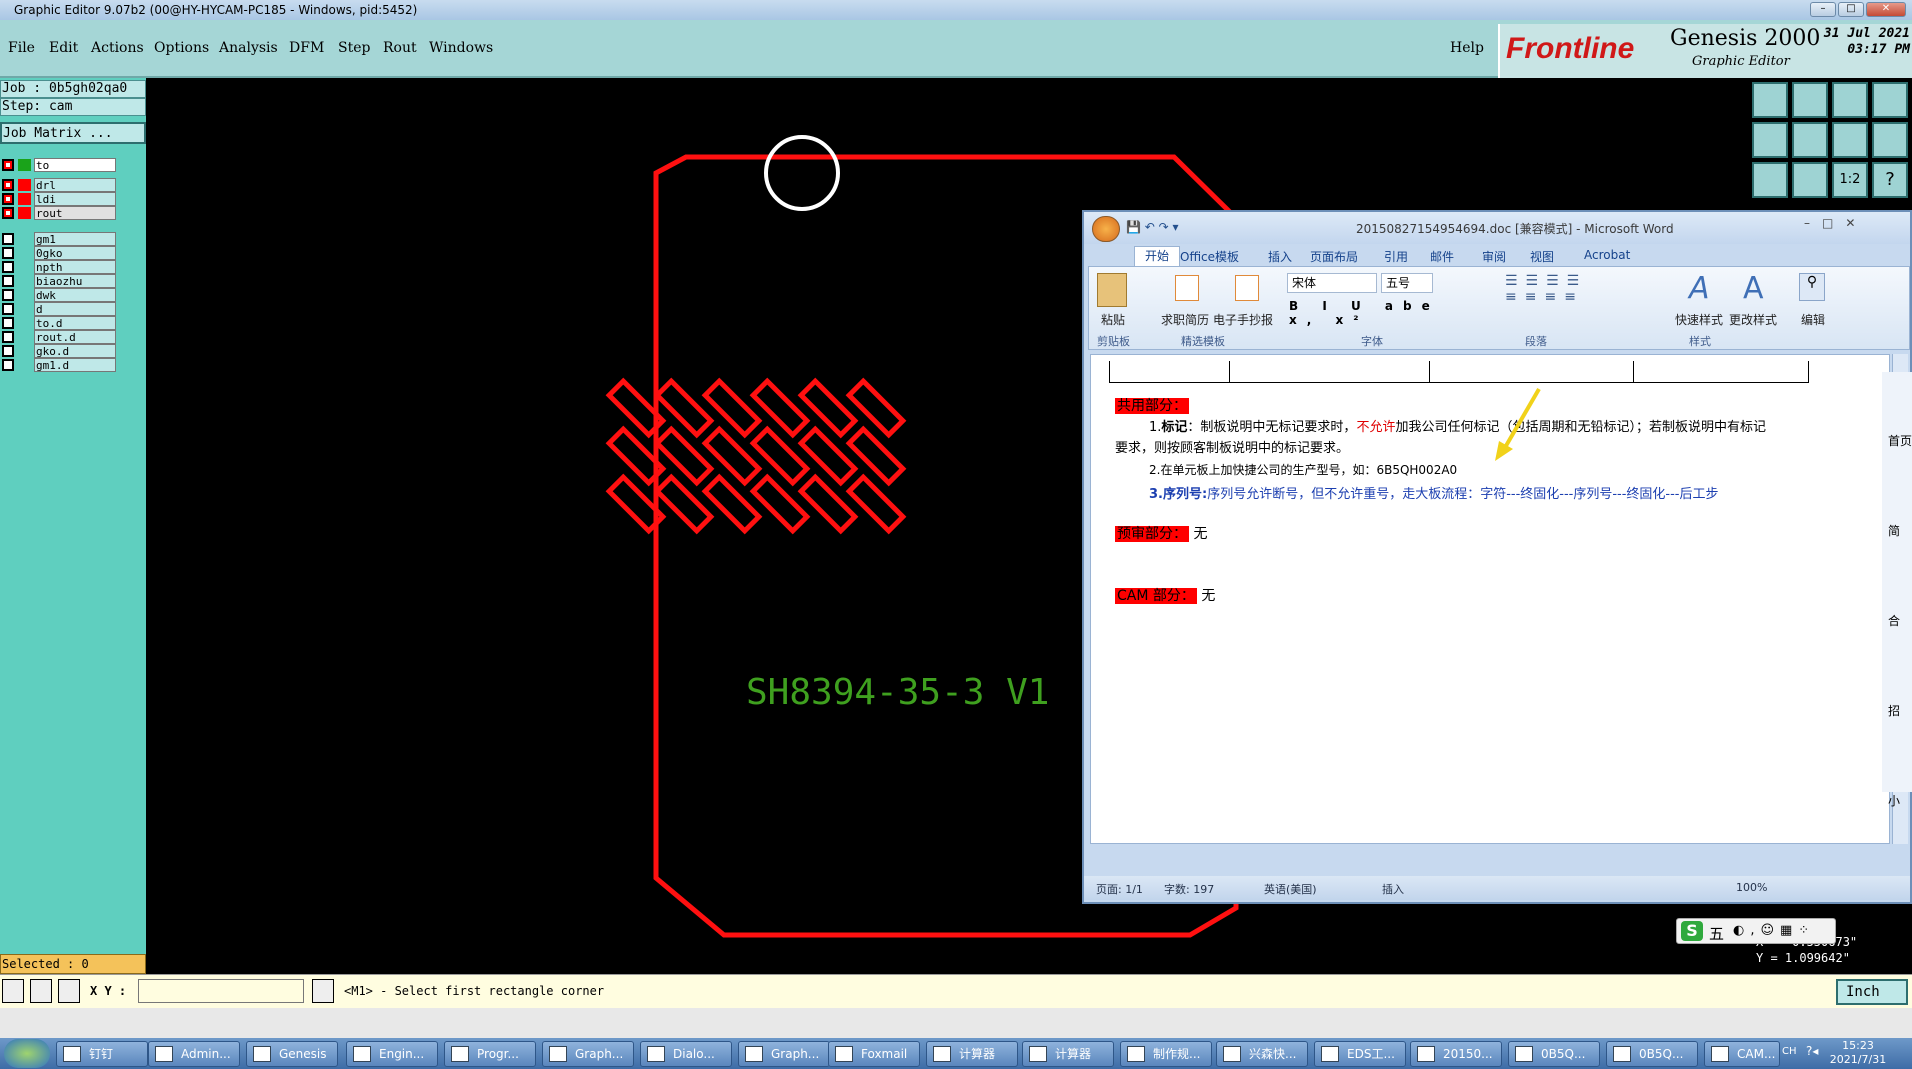 The width and height of the screenshot is (1912, 1069). Describe the element at coordinates (59, 267) in the screenshot. I see `layer-row: npth` at that location.